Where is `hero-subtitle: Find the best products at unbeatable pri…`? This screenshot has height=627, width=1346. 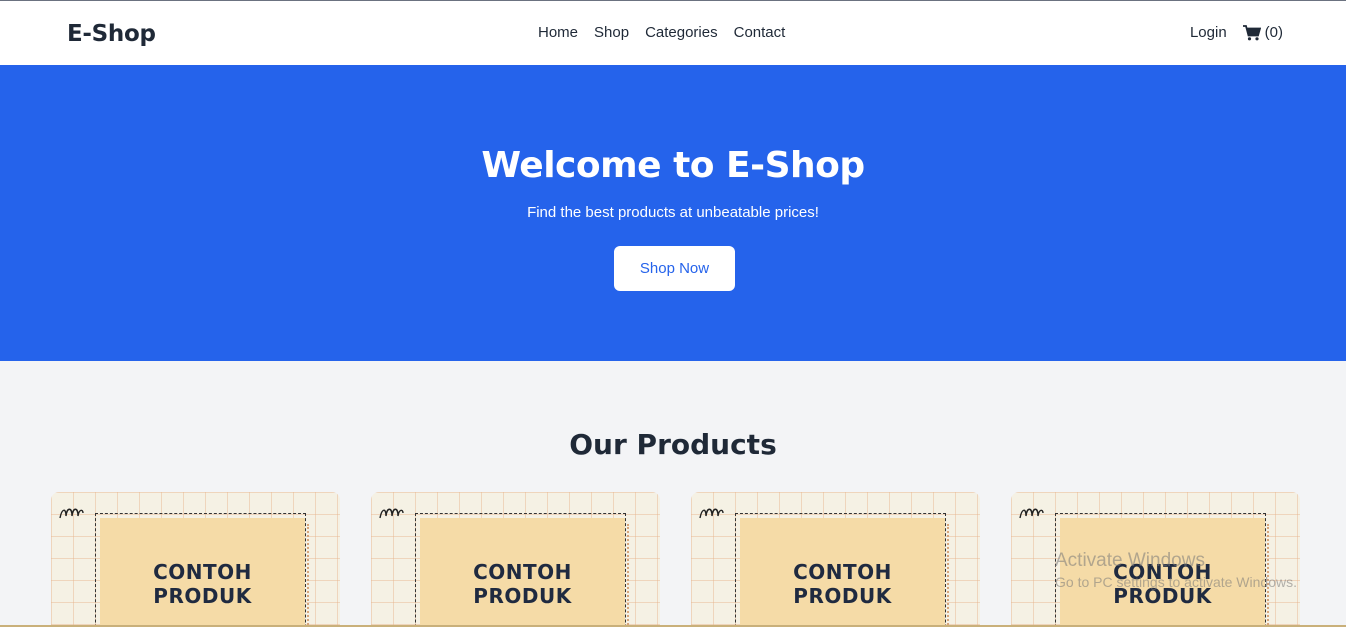 hero-subtitle: Find the best products at unbeatable pri… is located at coordinates (673, 212).